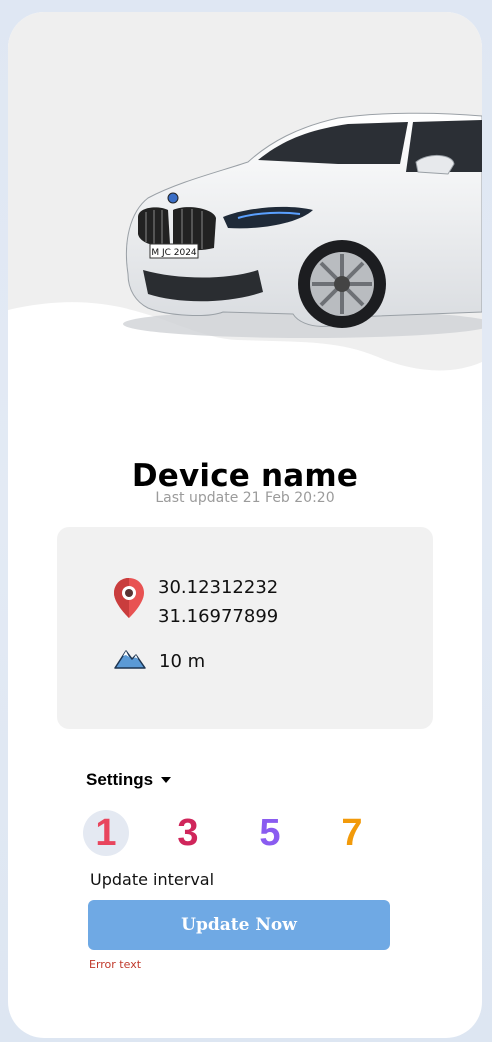  What do you see at coordinates (218, 602) in the screenshot?
I see `coordinates: 30.12312232 31.16977899` at bounding box center [218, 602].